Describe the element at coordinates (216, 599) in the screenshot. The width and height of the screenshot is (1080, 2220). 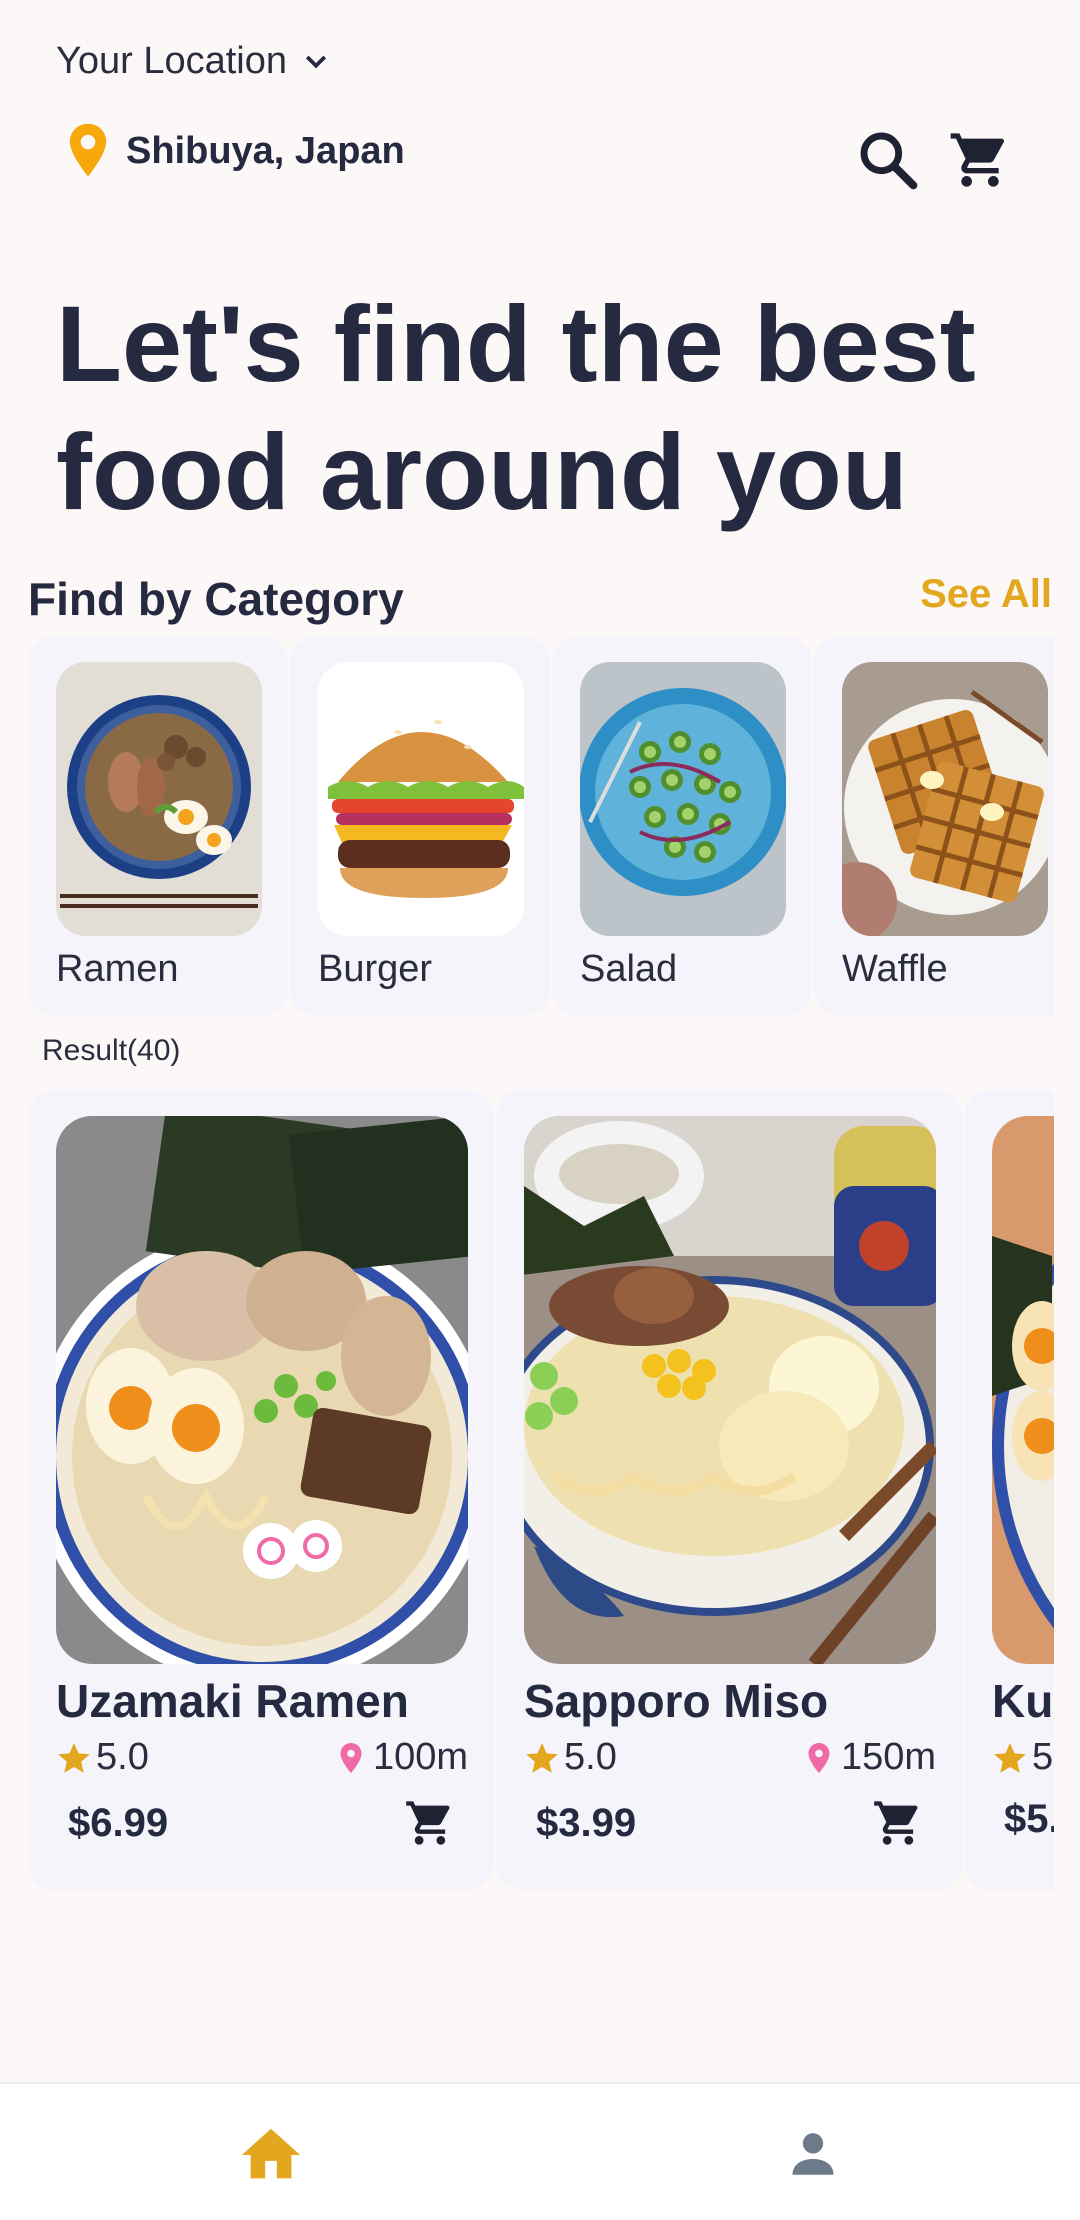
I see `category-title: Find by Category` at that location.